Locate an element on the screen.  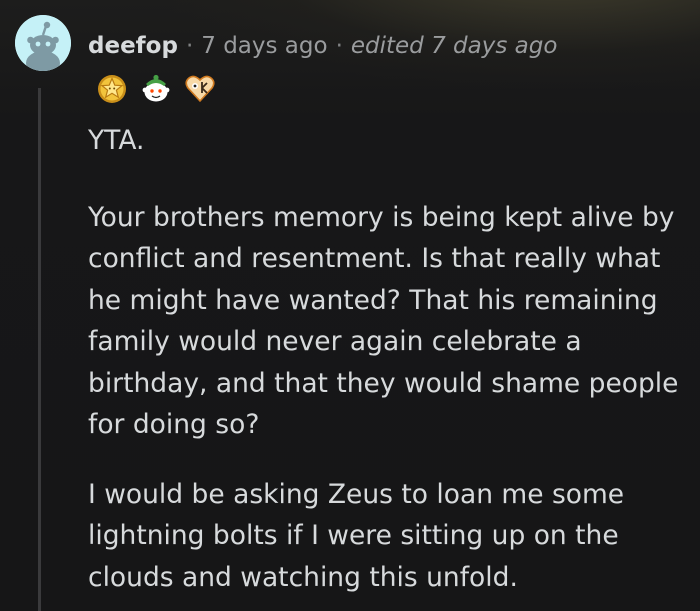
edited-label: edited 7 days ago is located at coordinates (454, 46).